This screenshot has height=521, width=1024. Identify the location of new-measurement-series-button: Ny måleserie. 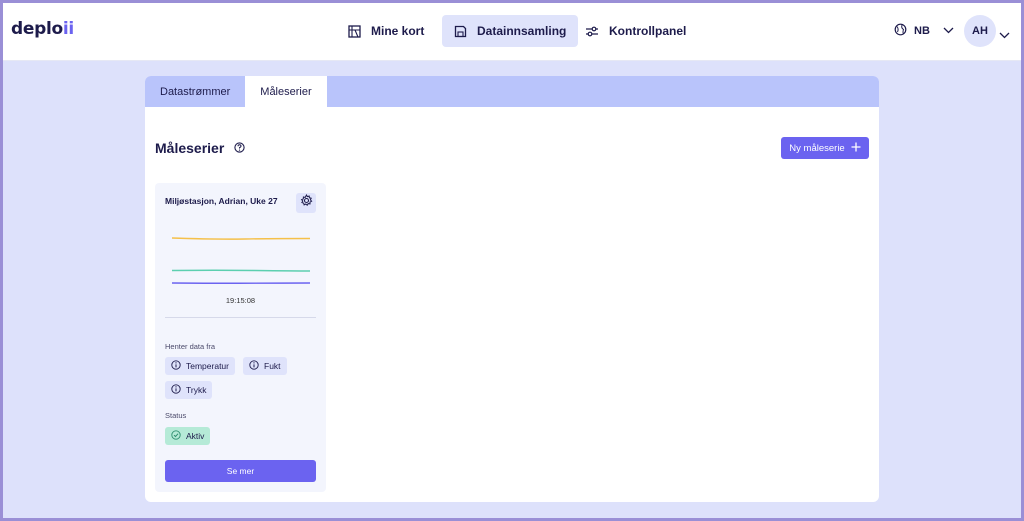
(825, 148).